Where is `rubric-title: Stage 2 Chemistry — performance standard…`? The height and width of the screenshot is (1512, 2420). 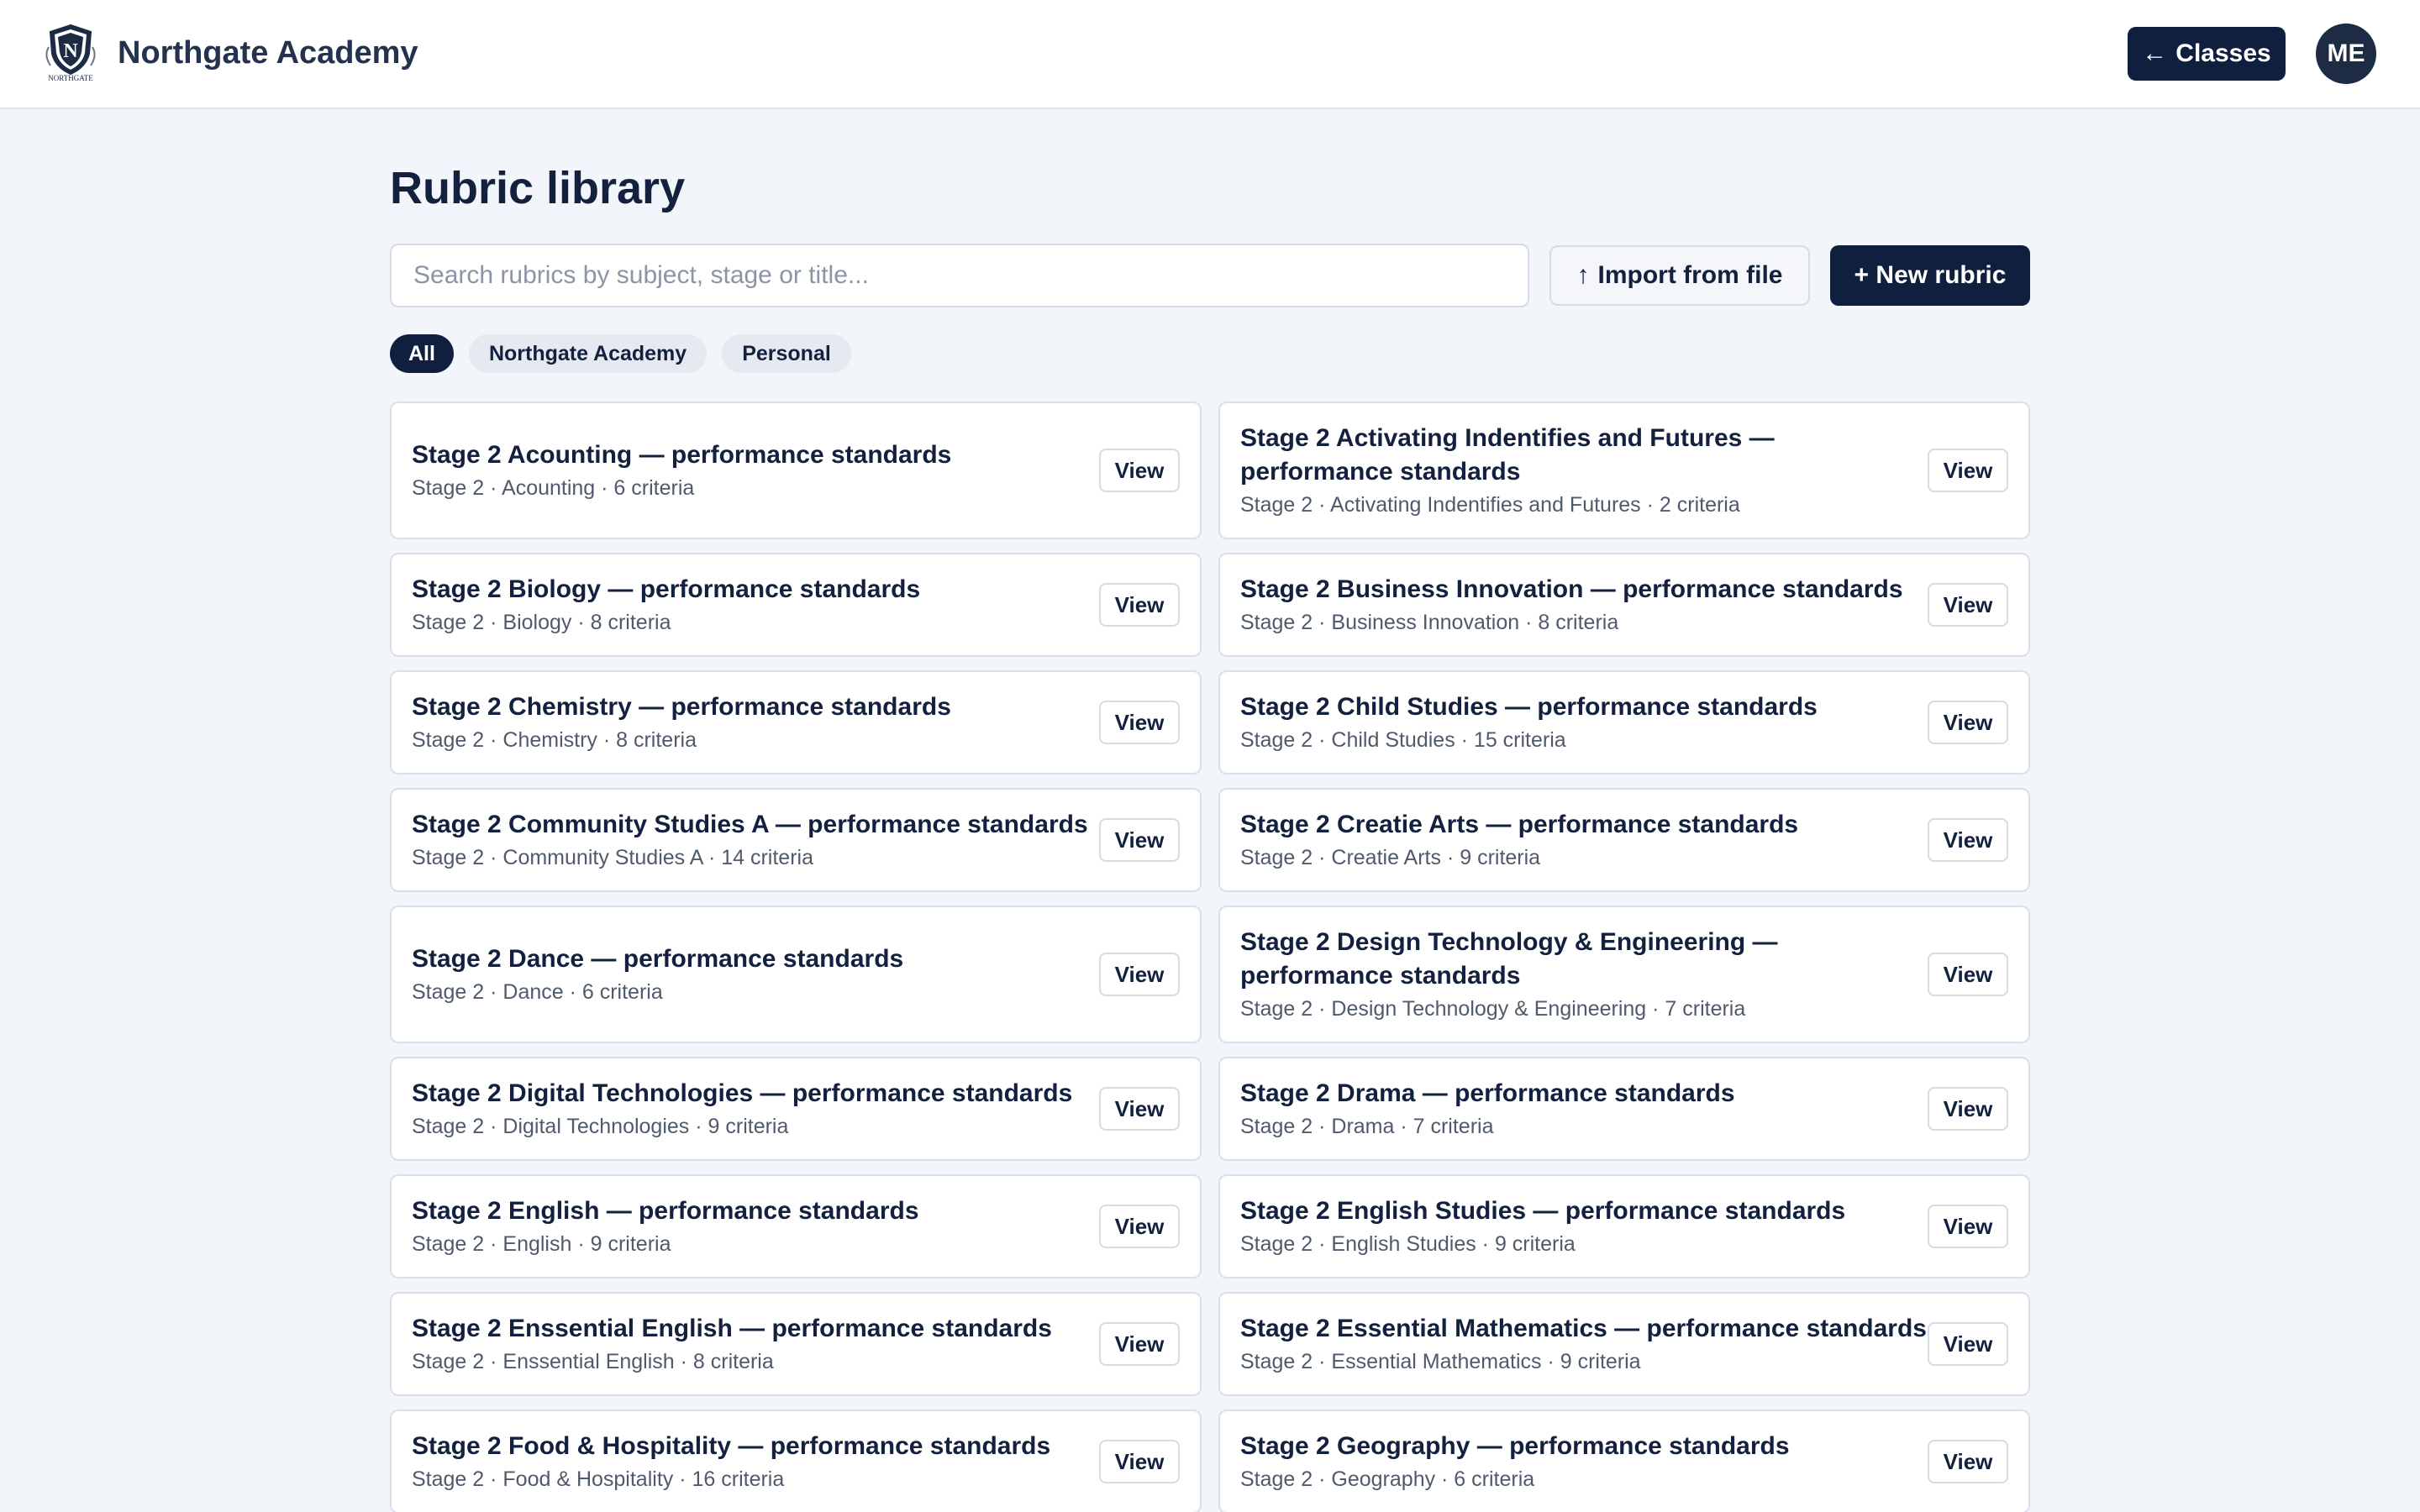
rubric-title: Stage 2 Chemistry — performance standard… is located at coordinates (681, 707).